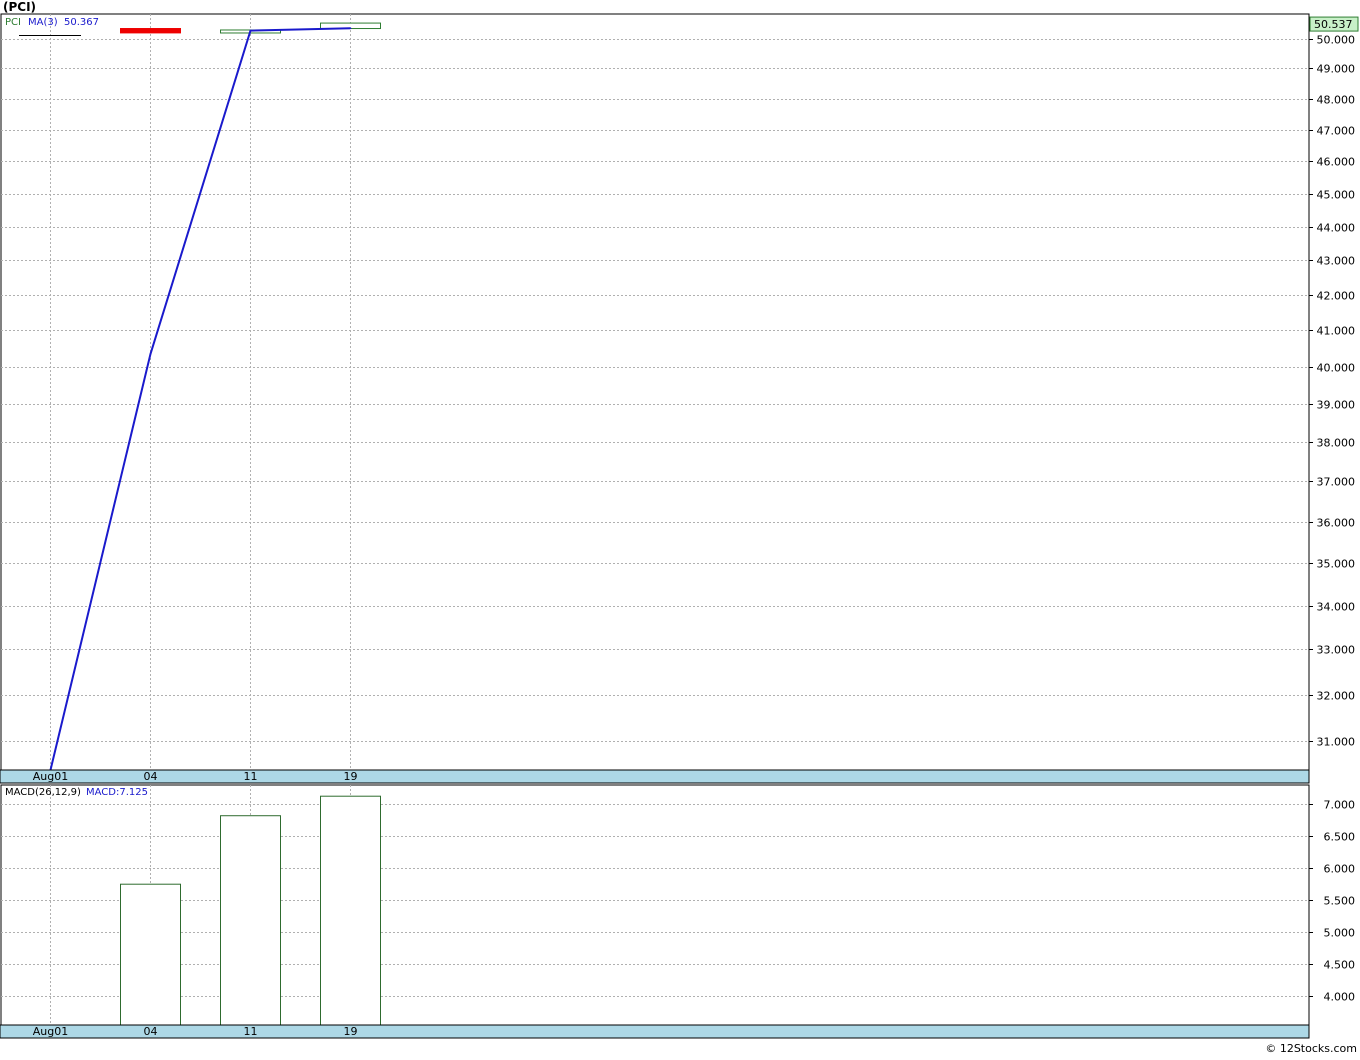  I want to click on price-y-tick-label: 38.000, so click(1336, 443).